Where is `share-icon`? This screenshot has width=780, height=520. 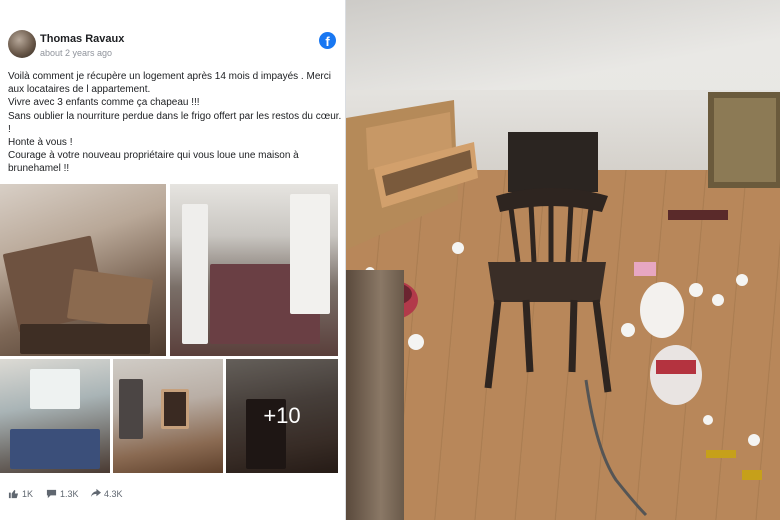
share-icon is located at coordinates (95, 493).